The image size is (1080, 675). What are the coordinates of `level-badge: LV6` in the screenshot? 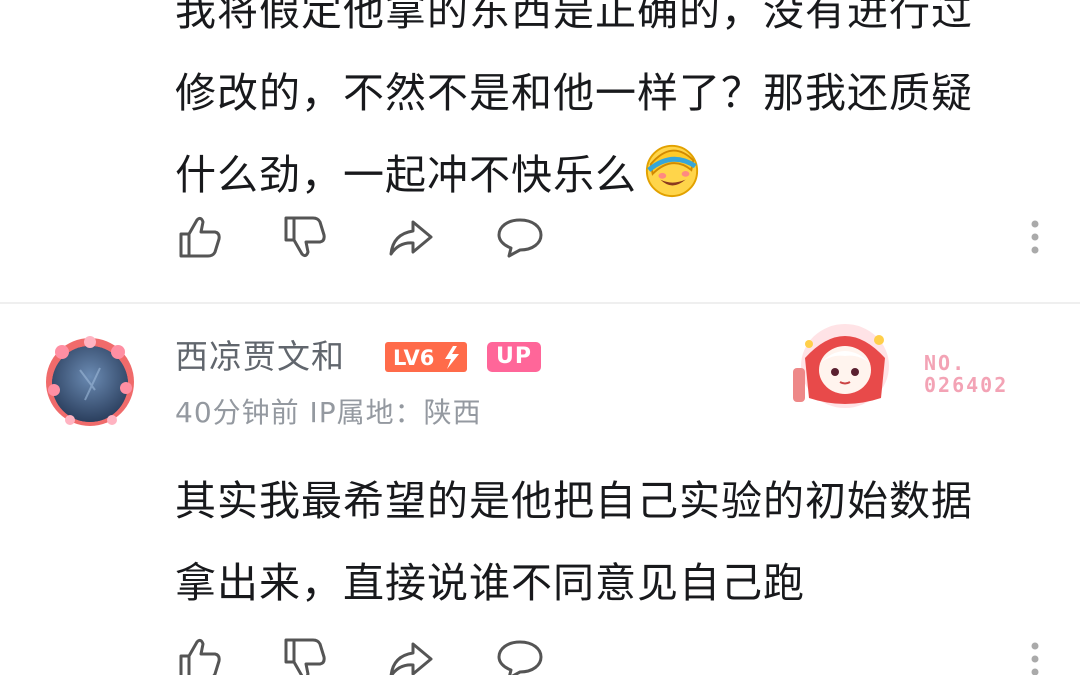 It's located at (426, 357).